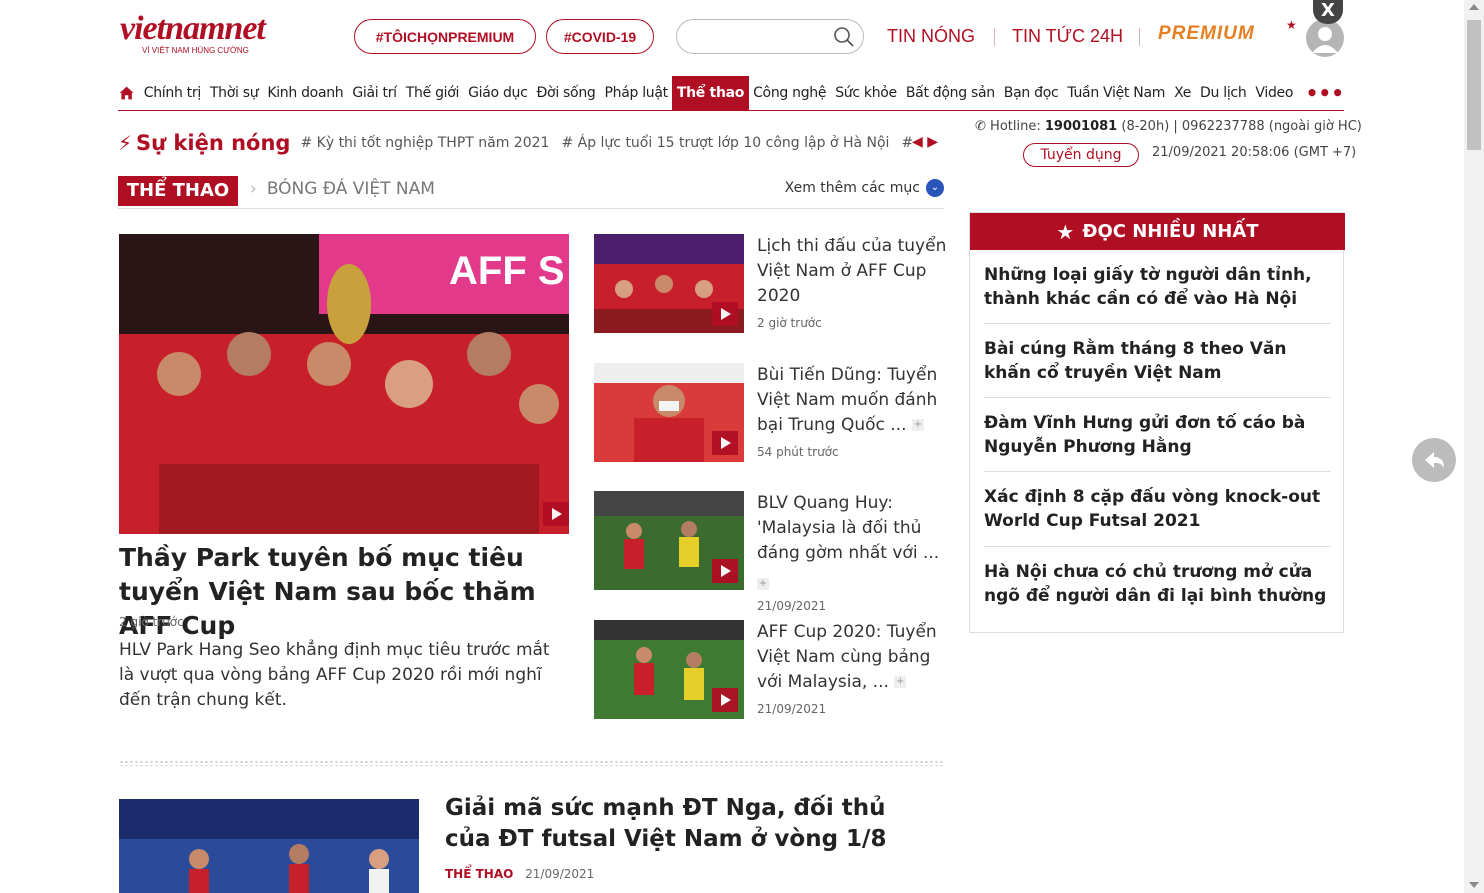 This screenshot has height=893, width=1484. Describe the element at coordinates (1328, 12) in the screenshot. I see `close-button: X` at that location.